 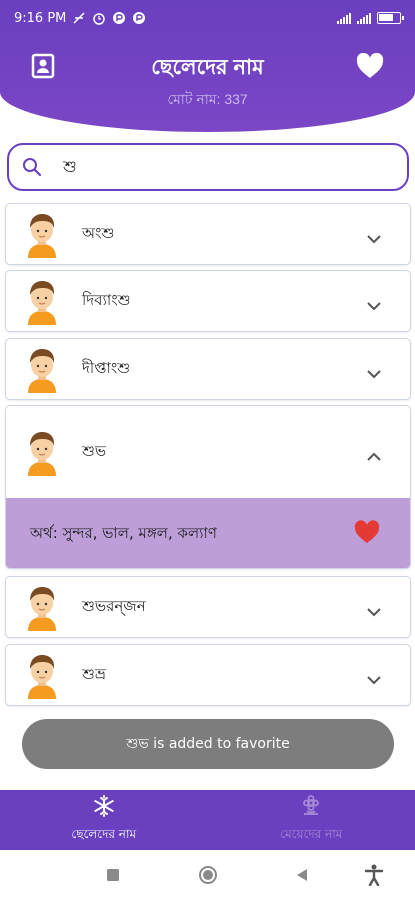 I want to click on page-title: ছেলেদের নাম, so click(x=207, y=67).